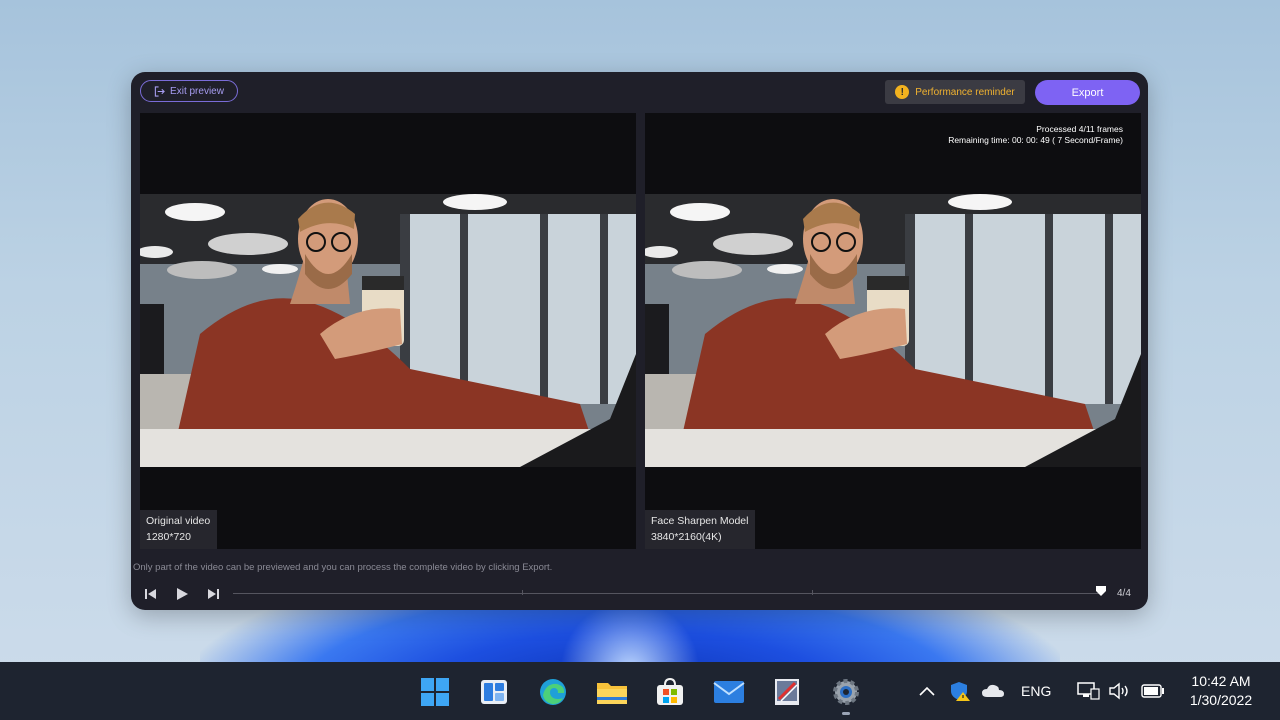  What do you see at coordinates (846, 692) in the screenshot?
I see `settings-icon` at bounding box center [846, 692].